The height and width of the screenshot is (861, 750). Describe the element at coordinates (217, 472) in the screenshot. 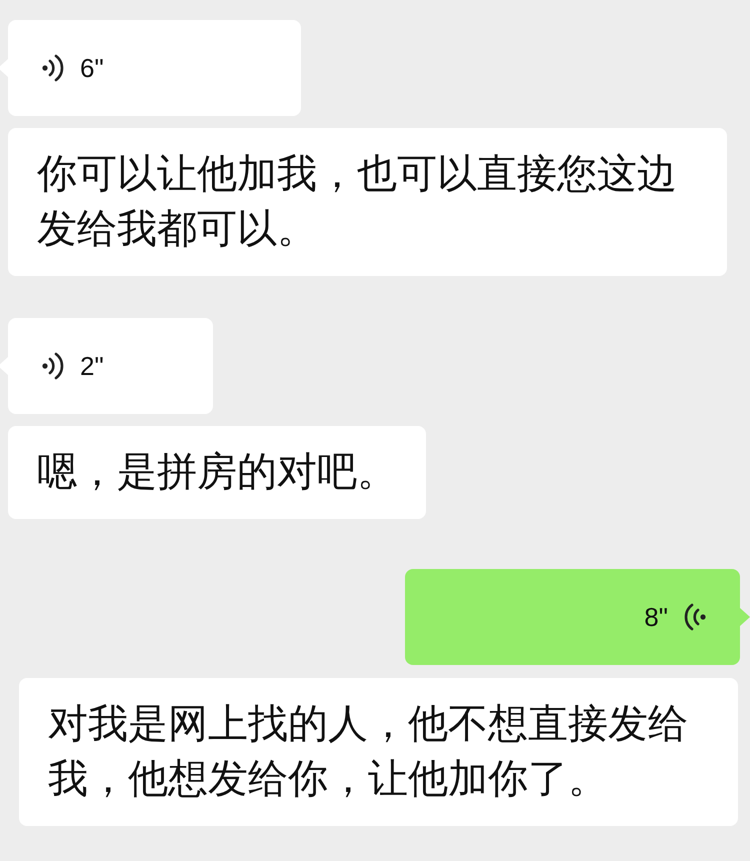

I see `transcribed-text-bubble: 嗯，是拼房的对吧。` at that location.